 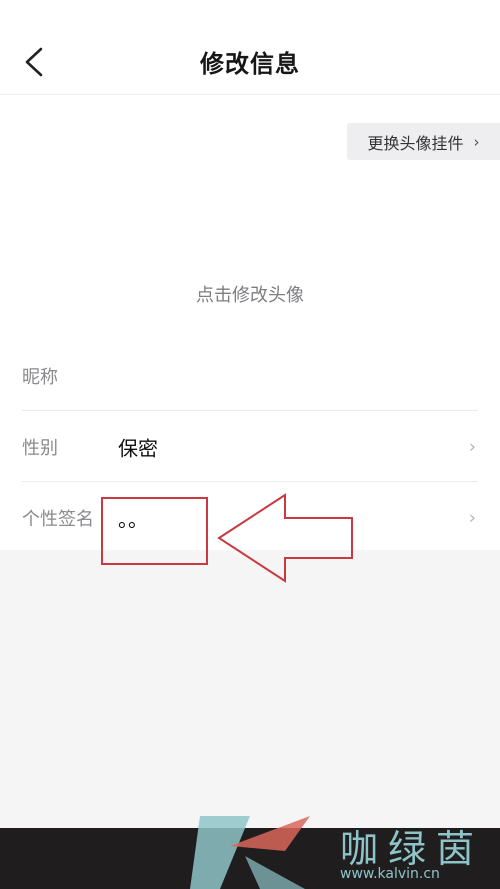 What do you see at coordinates (285, 538) in the screenshot?
I see `annotation-arrow-icon` at bounding box center [285, 538].